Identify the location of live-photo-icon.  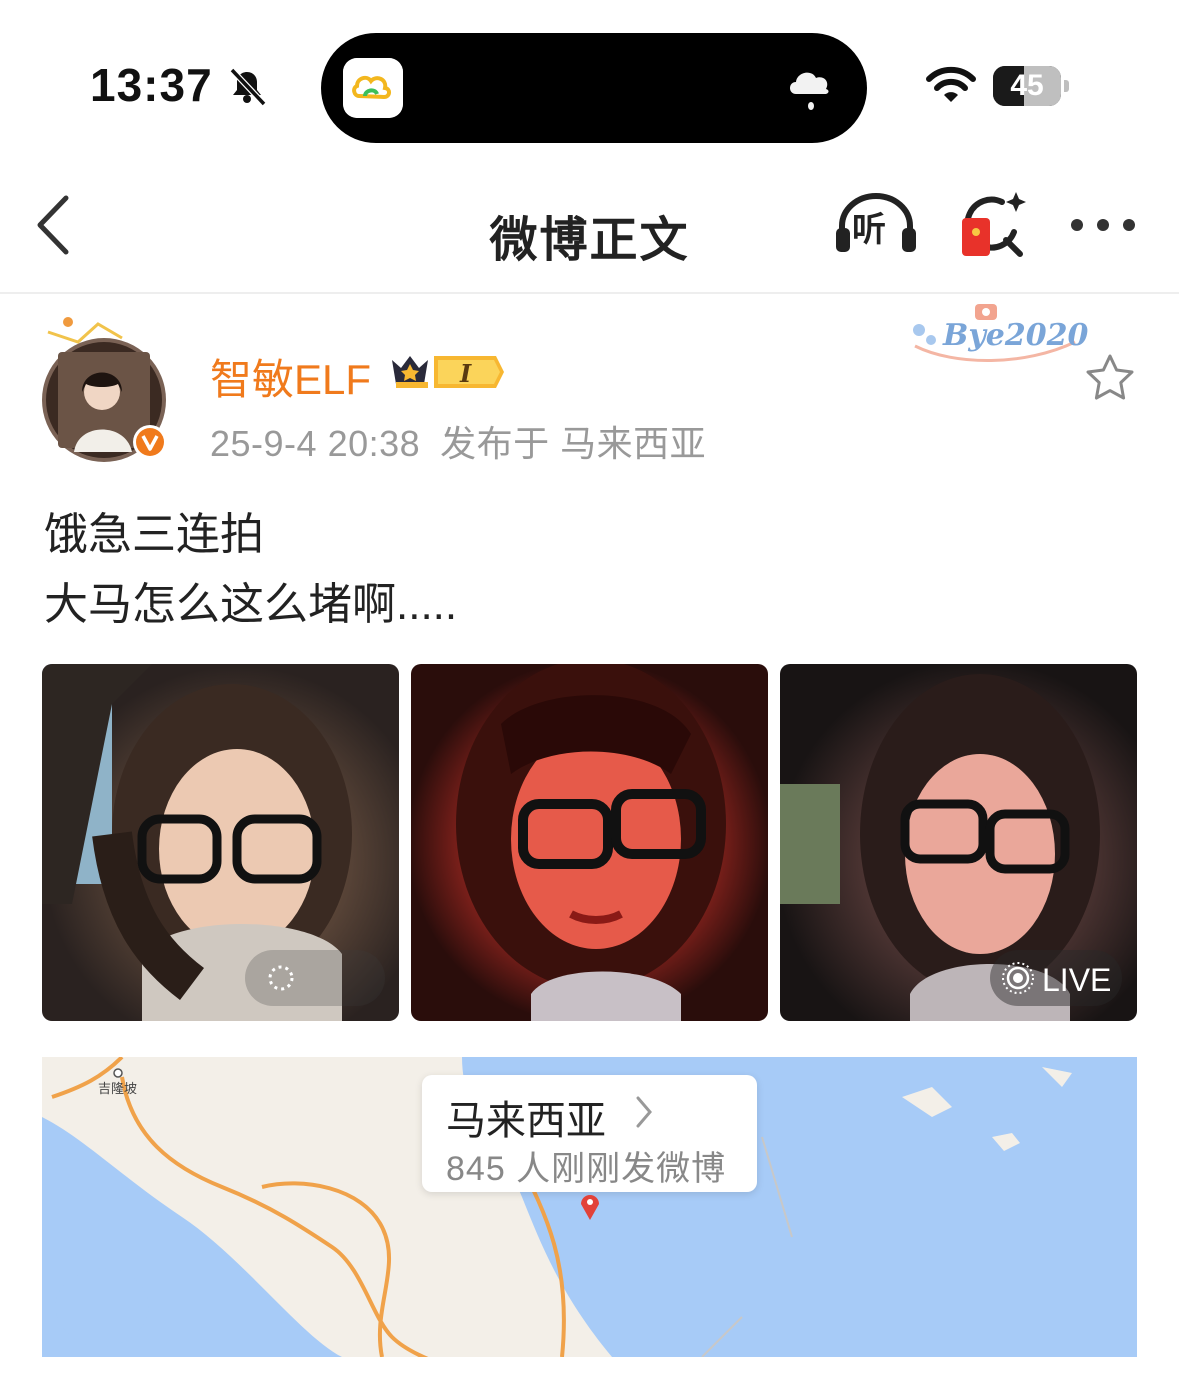
(1018, 978).